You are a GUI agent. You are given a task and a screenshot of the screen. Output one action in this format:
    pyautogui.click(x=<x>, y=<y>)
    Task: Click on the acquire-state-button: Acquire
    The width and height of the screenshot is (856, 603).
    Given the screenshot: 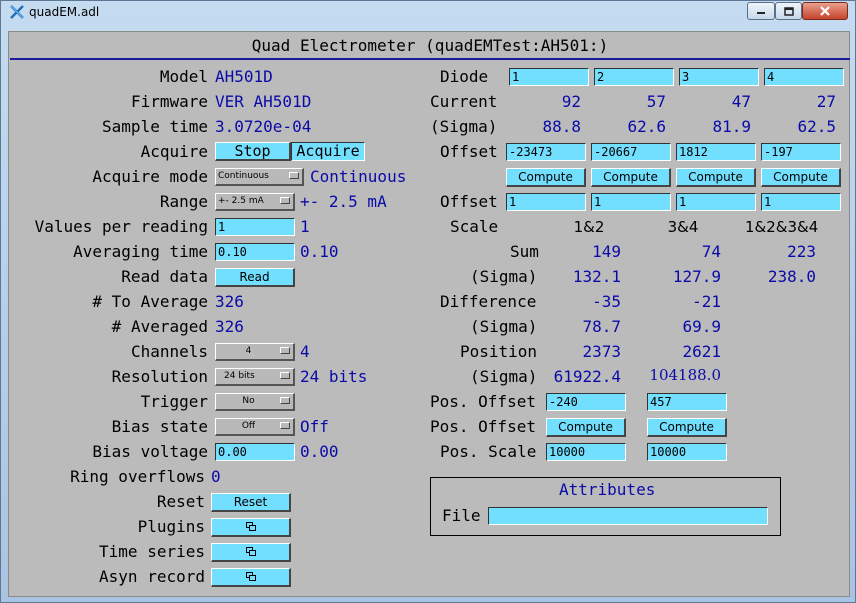 What is the action you would take?
    pyautogui.click(x=328, y=151)
    